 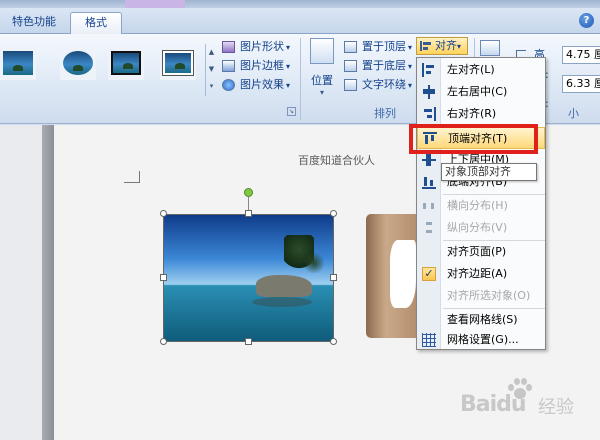 I want to click on menu-item-distribute-horizontal: 横向分布(H), so click(x=481, y=206).